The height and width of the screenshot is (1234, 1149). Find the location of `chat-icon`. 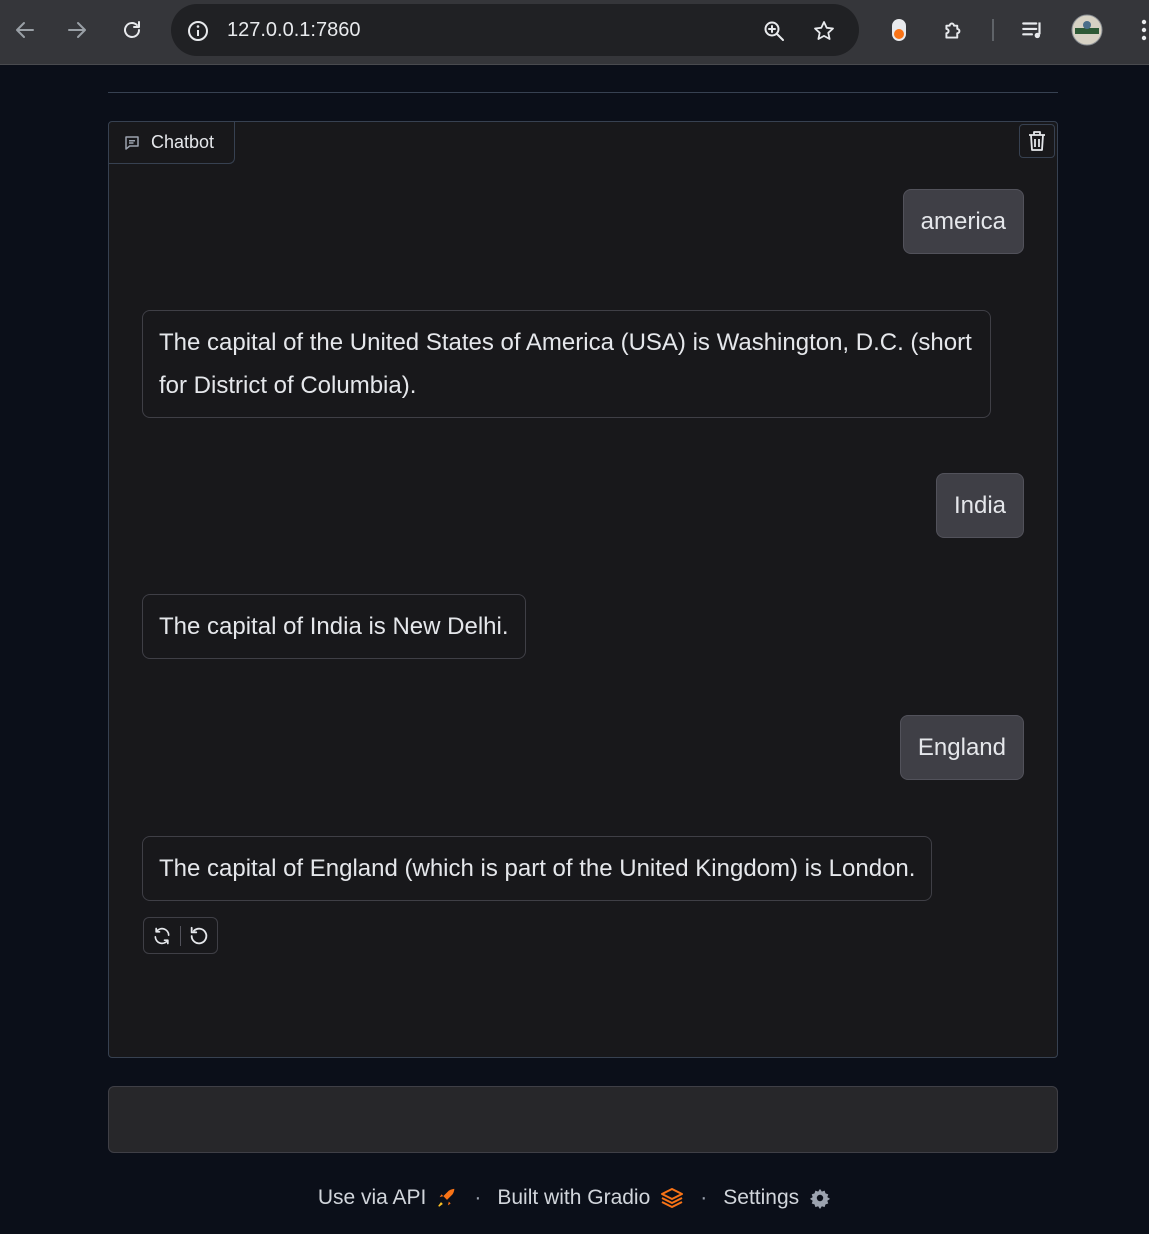

chat-icon is located at coordinates (132, 142).